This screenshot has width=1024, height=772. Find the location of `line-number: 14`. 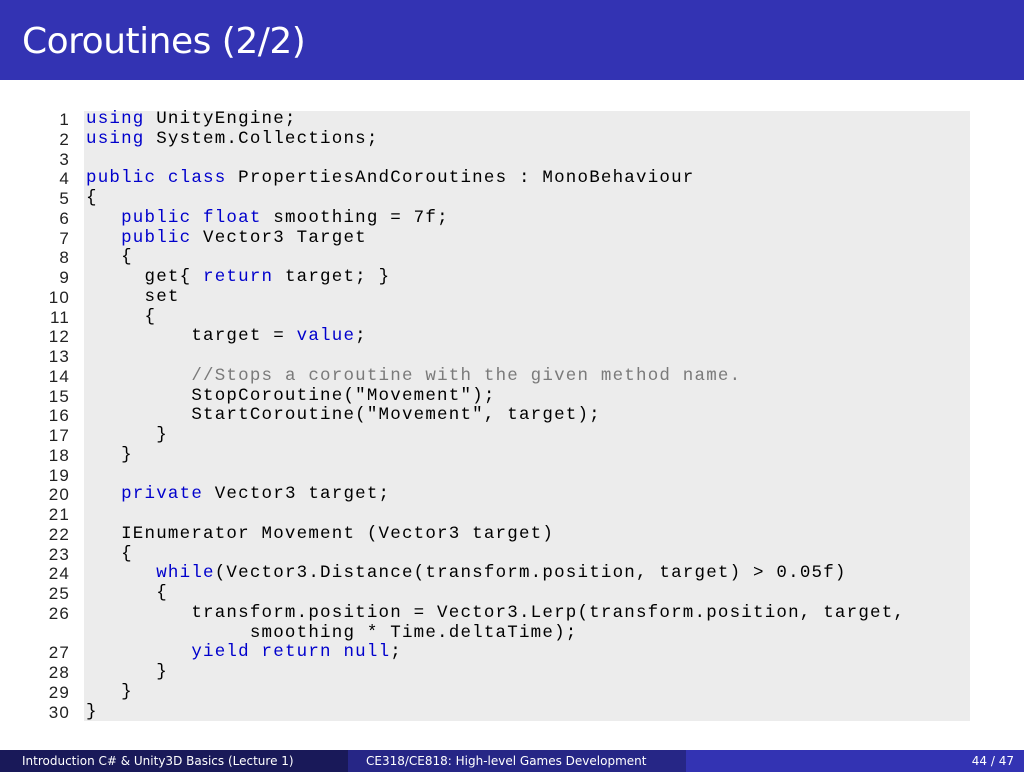

line-number: 14 is located at coordinates (59, 376).